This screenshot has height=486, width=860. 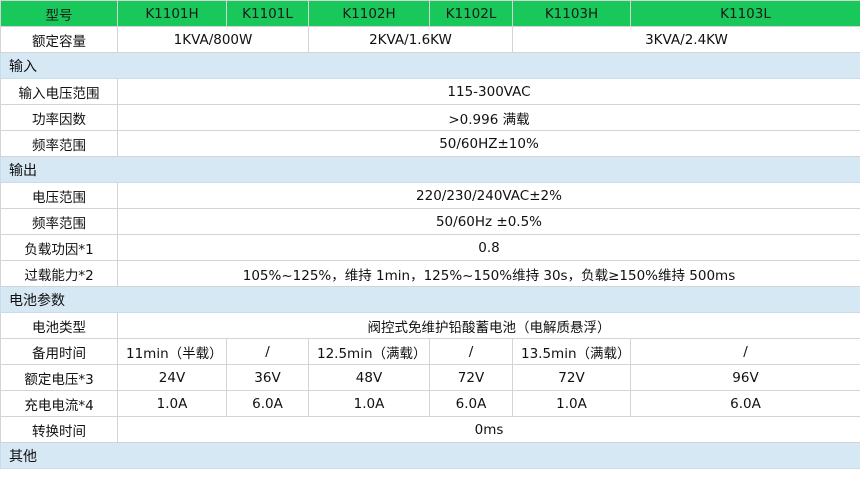 I want to click on model-label: 型号, so click(x=59, y=13).